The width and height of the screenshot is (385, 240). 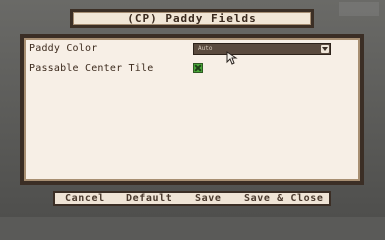 What do you see at coordinates (85, 199) in the screenshot?
I see `cancel-button: Cancel` at bounding box center [85, 199].